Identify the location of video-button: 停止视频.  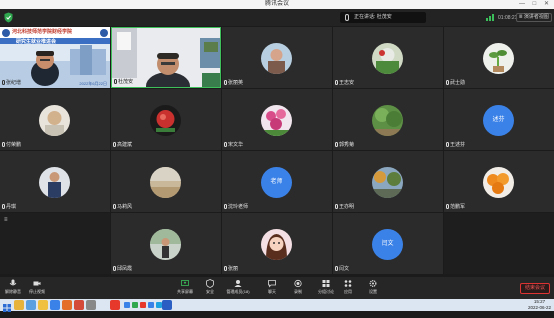
(37, 288).